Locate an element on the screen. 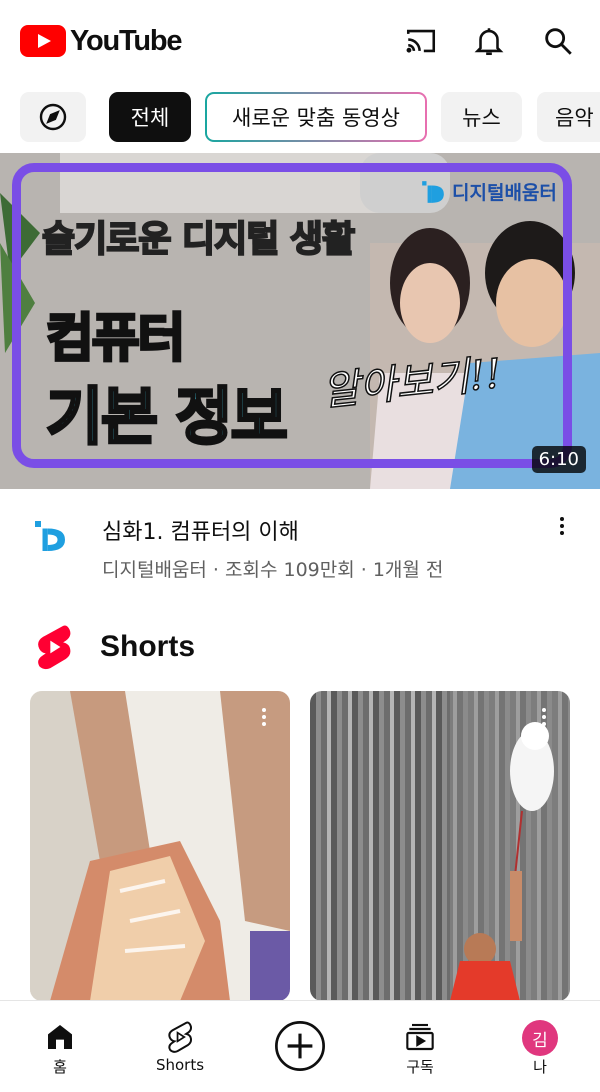  explore-chip is located at coordinates (53, 117).